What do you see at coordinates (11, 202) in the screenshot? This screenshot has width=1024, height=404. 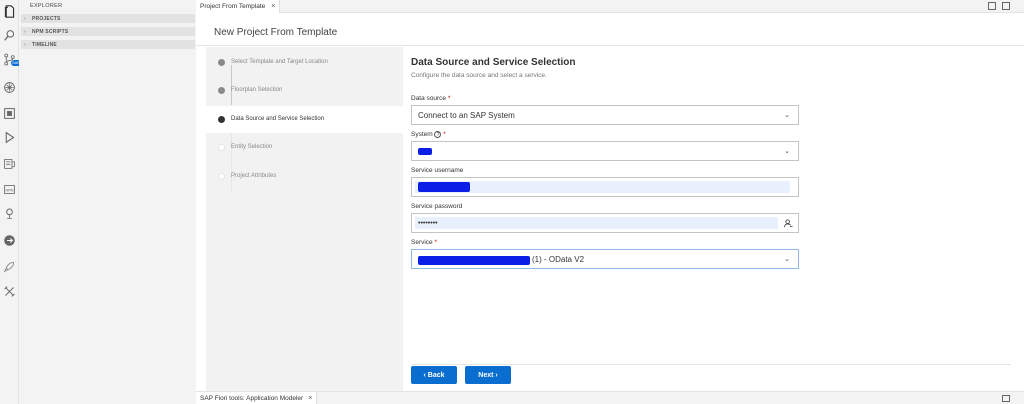 I see `activity-bar: SAP NPM` at bounding box center [11, 202].